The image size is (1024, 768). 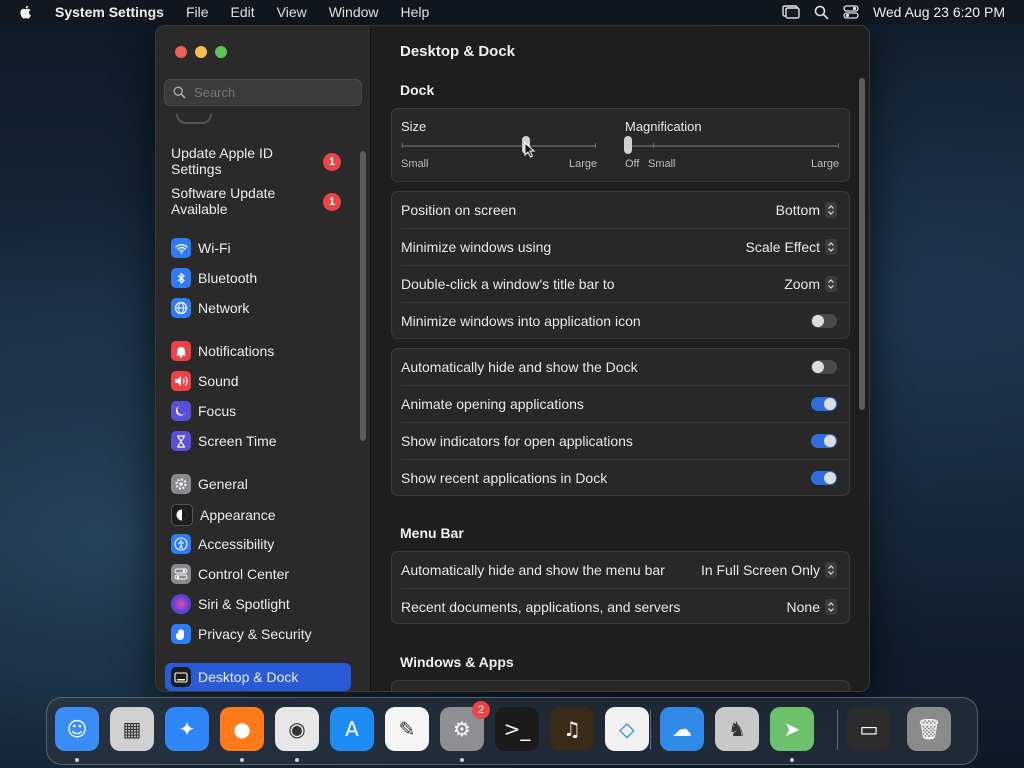 What do you see at coordinates (269, 92) in the screenshot?
I see `search-input` at bounding box center [269, 92].